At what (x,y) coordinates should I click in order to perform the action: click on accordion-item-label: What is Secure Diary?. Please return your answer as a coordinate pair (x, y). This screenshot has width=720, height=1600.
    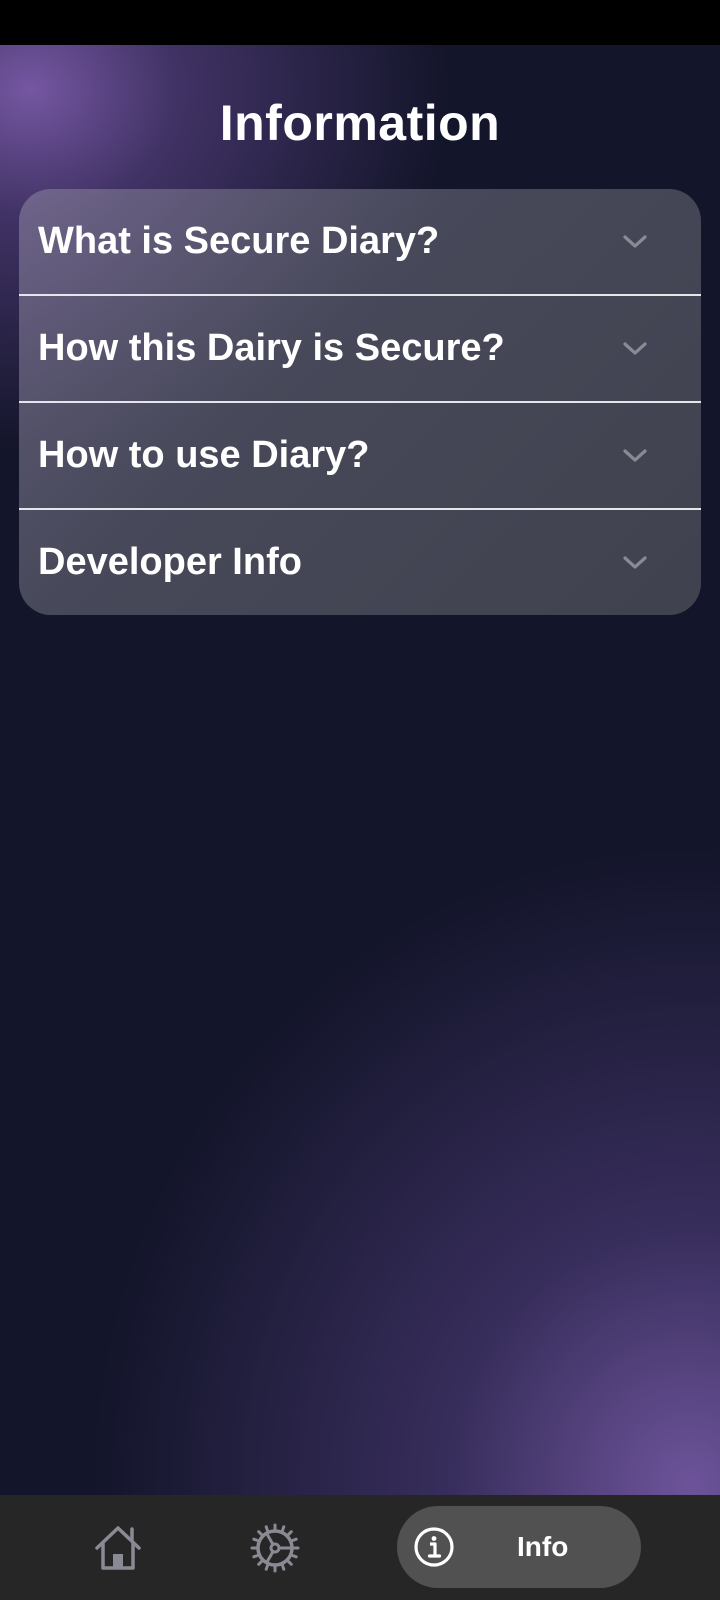
    Looking at the image, I should click on (239, 241).